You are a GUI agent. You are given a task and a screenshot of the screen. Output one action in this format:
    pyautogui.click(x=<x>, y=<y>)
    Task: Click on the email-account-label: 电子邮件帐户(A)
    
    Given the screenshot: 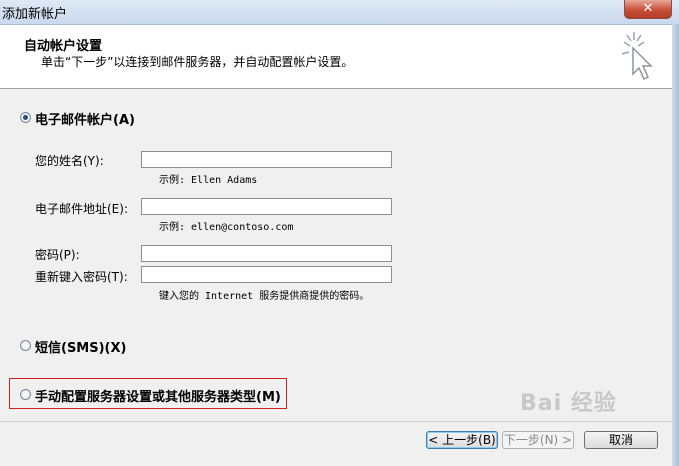 What is the action you would take?
    pyautogui.click(x=85, y=118)
    